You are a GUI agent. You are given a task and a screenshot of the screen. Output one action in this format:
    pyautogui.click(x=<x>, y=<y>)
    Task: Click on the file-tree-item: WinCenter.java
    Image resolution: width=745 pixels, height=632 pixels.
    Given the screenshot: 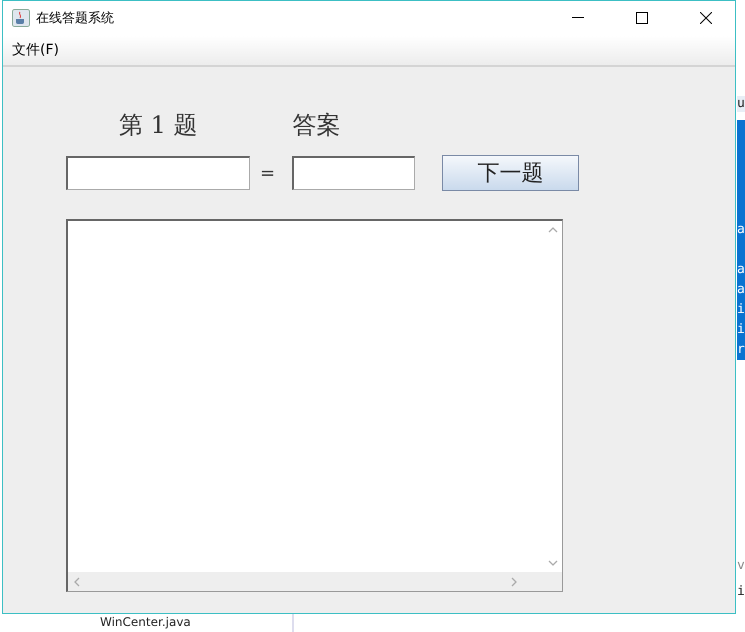 What is the action you would take?
    pyautogui.click(x=145, y=622)
    